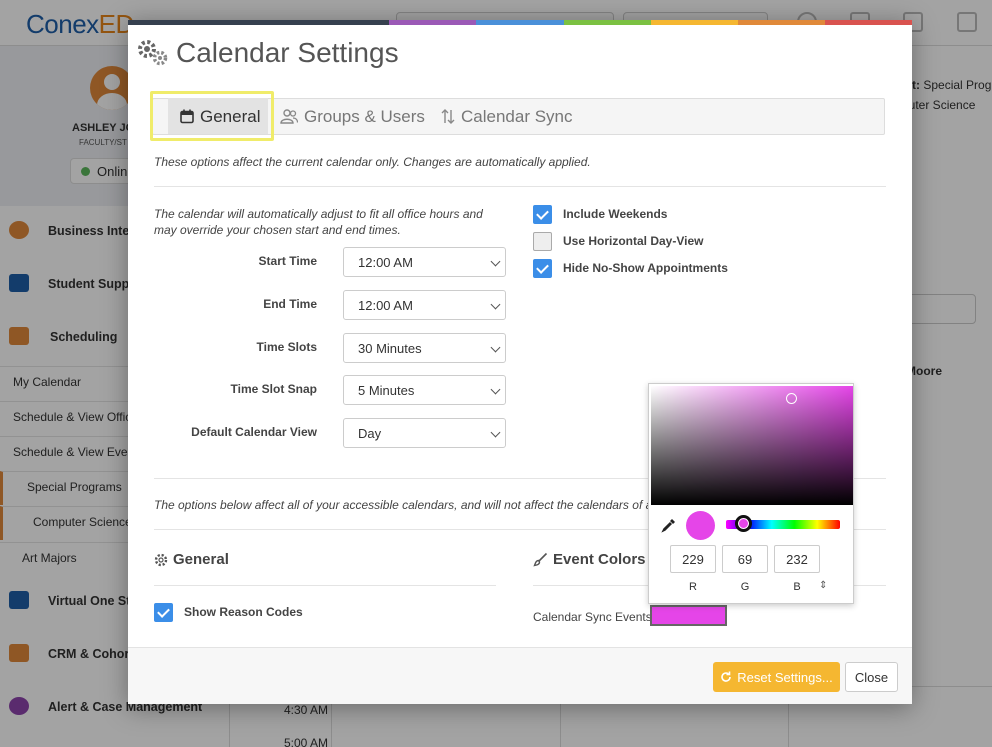 This screenshot has width=992, height=747. I want to click on select-value: 5 Minutes, so click(386, 390).